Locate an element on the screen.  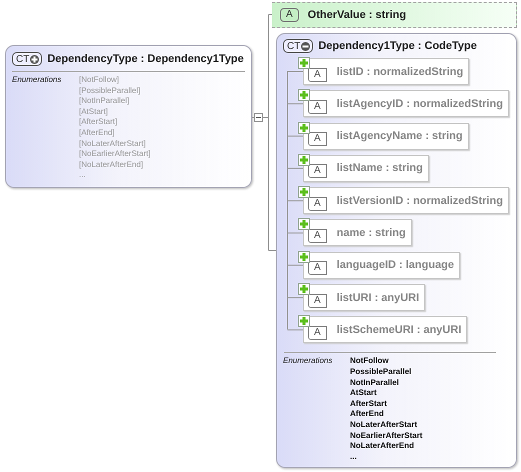
enum-value: [NotInParallel] is located at coordinates (104, 101).